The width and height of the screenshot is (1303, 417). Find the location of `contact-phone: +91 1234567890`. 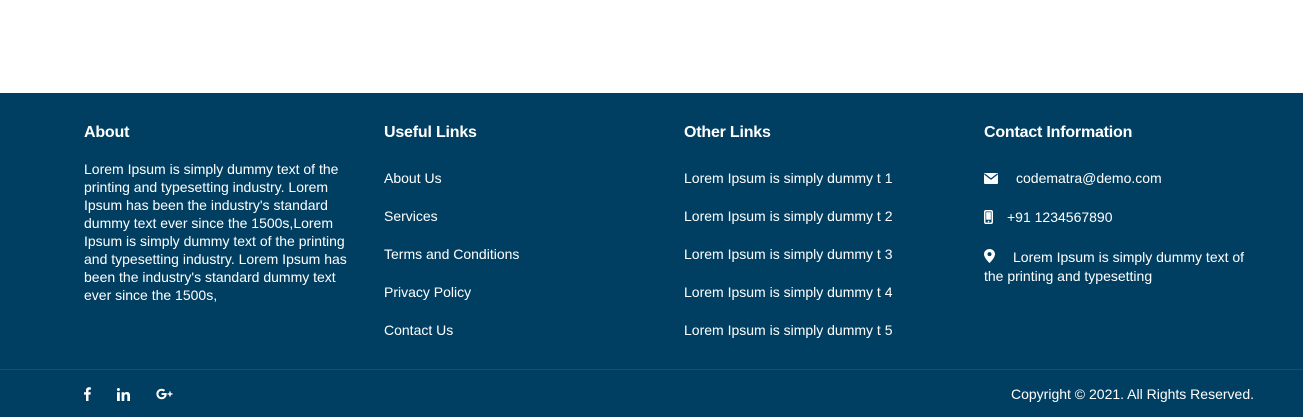

contact-phone: +91 1234567890 is located at coordinates (1119, 217).